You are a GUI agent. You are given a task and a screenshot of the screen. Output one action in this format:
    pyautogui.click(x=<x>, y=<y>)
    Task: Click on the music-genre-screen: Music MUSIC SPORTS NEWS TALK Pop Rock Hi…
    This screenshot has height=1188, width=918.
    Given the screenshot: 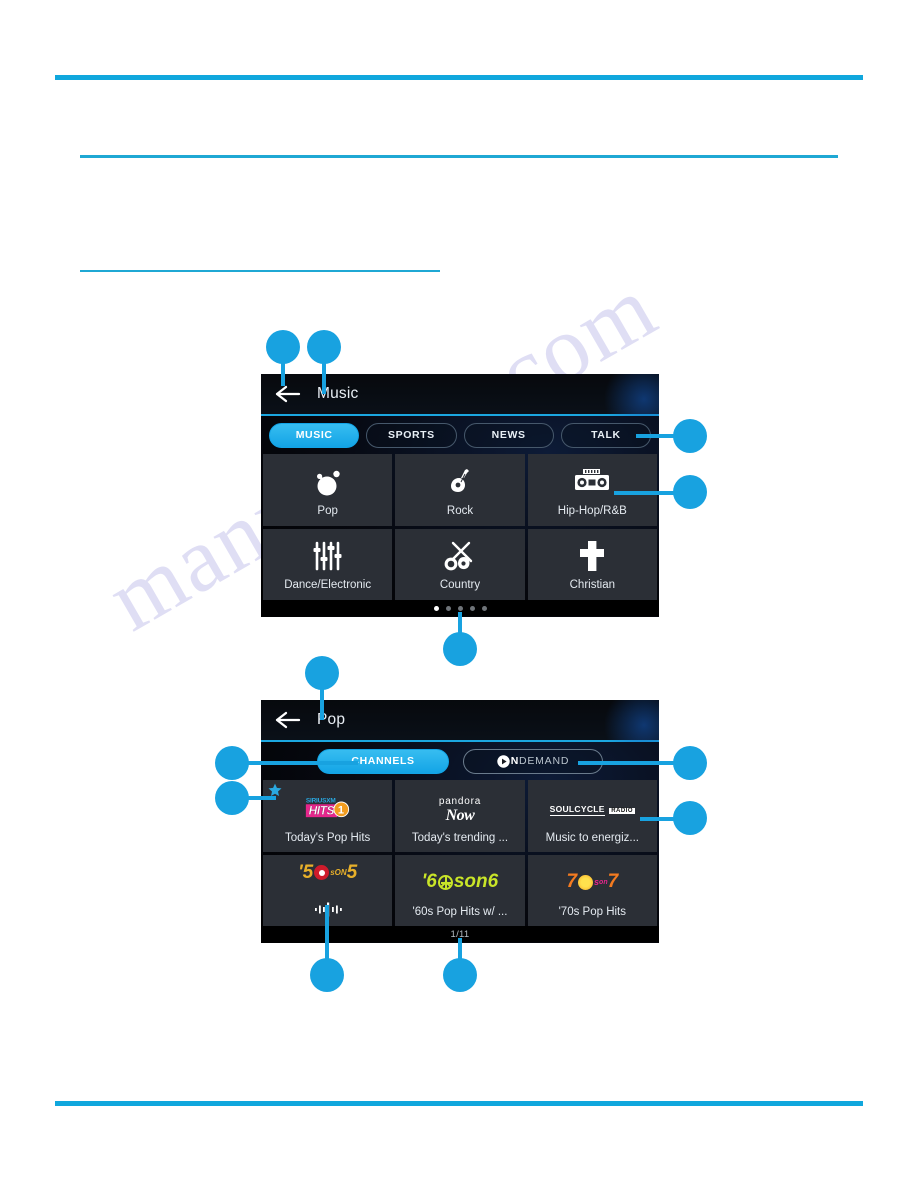 What is the action you would take?
    pyautogui.click(x=460, y=495)
    